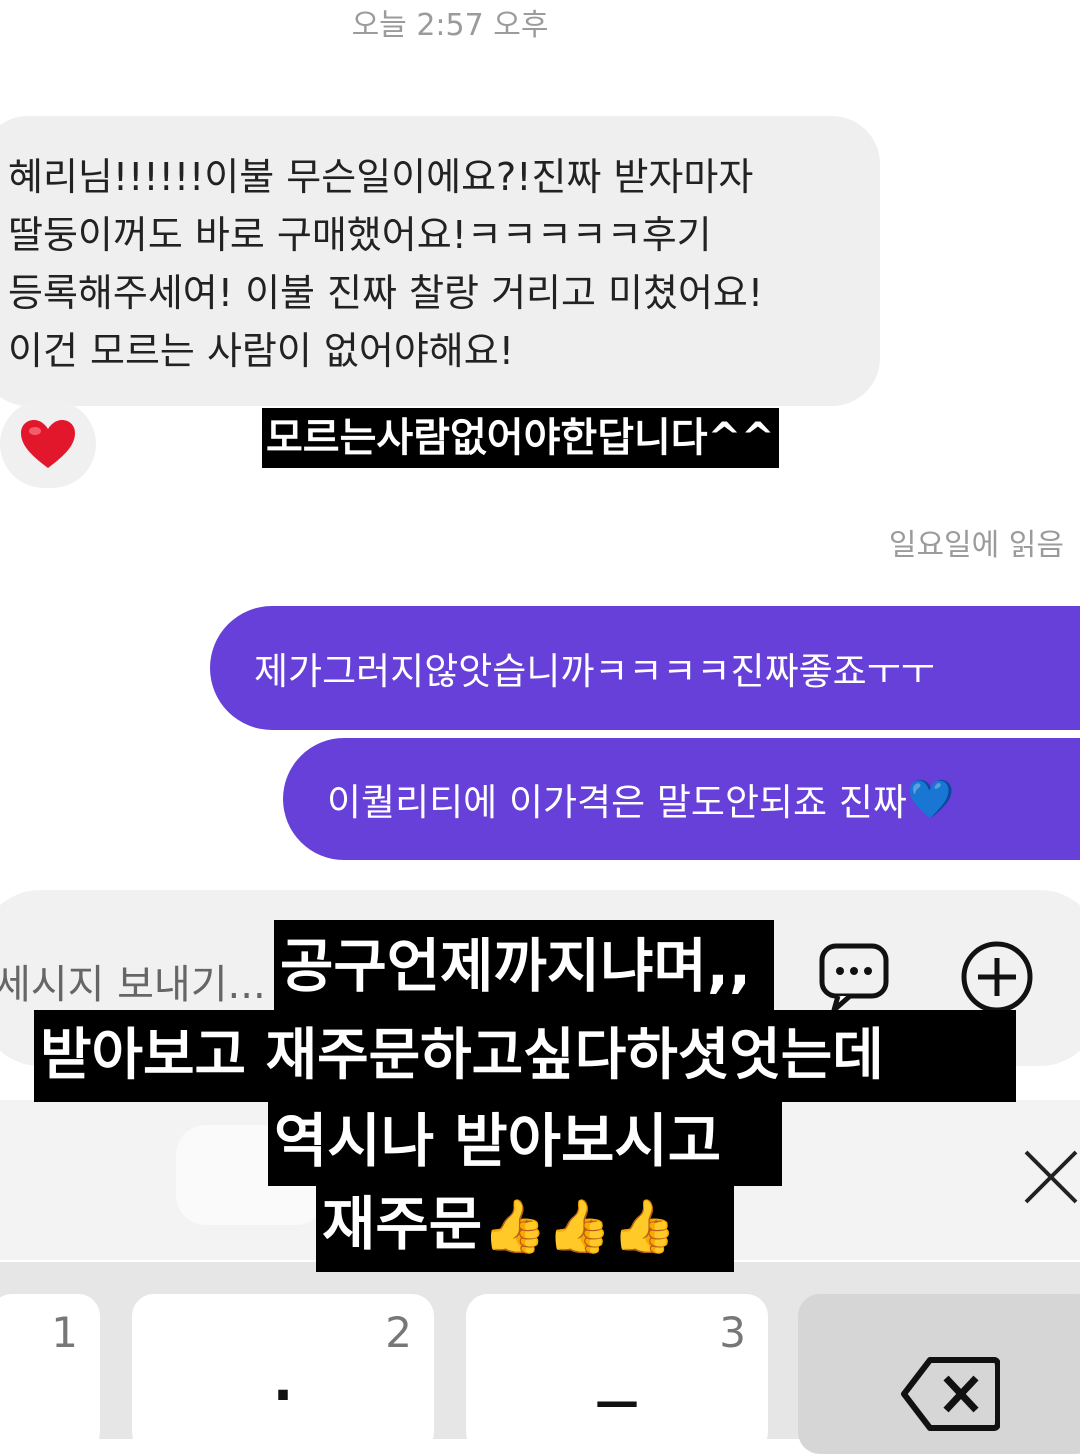  I want to click on key-number: 2, so click(398, 1332).